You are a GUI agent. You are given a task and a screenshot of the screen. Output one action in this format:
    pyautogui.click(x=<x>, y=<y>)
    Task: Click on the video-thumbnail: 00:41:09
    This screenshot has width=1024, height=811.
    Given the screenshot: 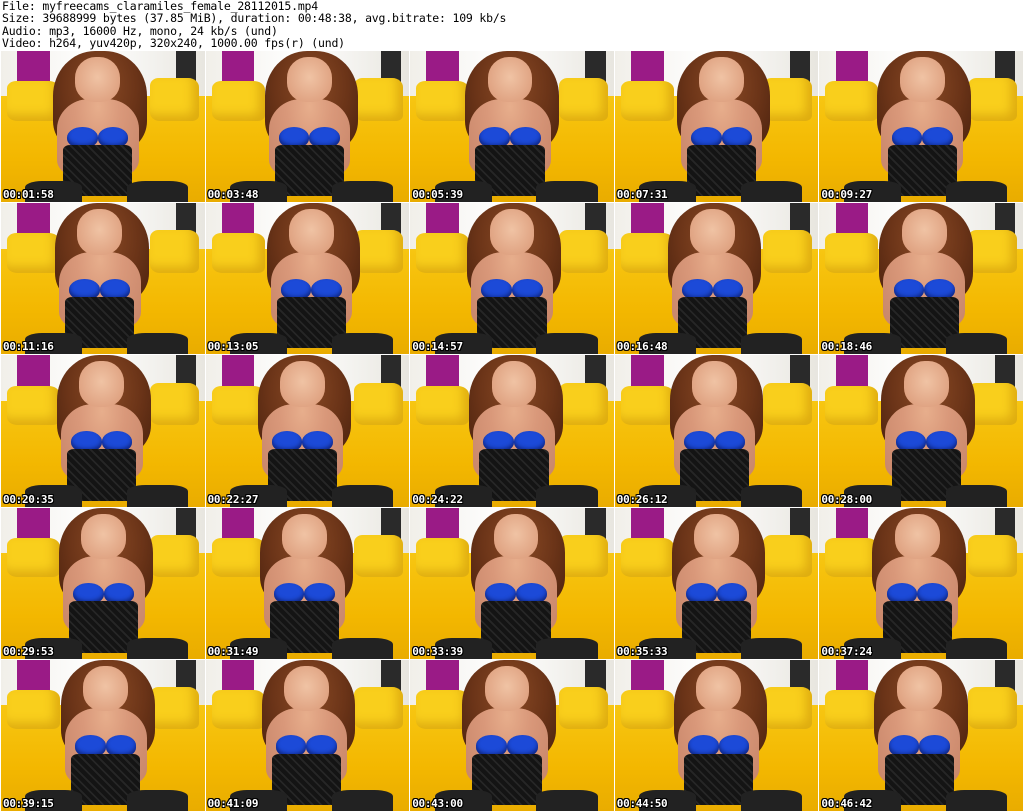 What is the action you would take?
    pyautogui.click(x=307, y=735)
    